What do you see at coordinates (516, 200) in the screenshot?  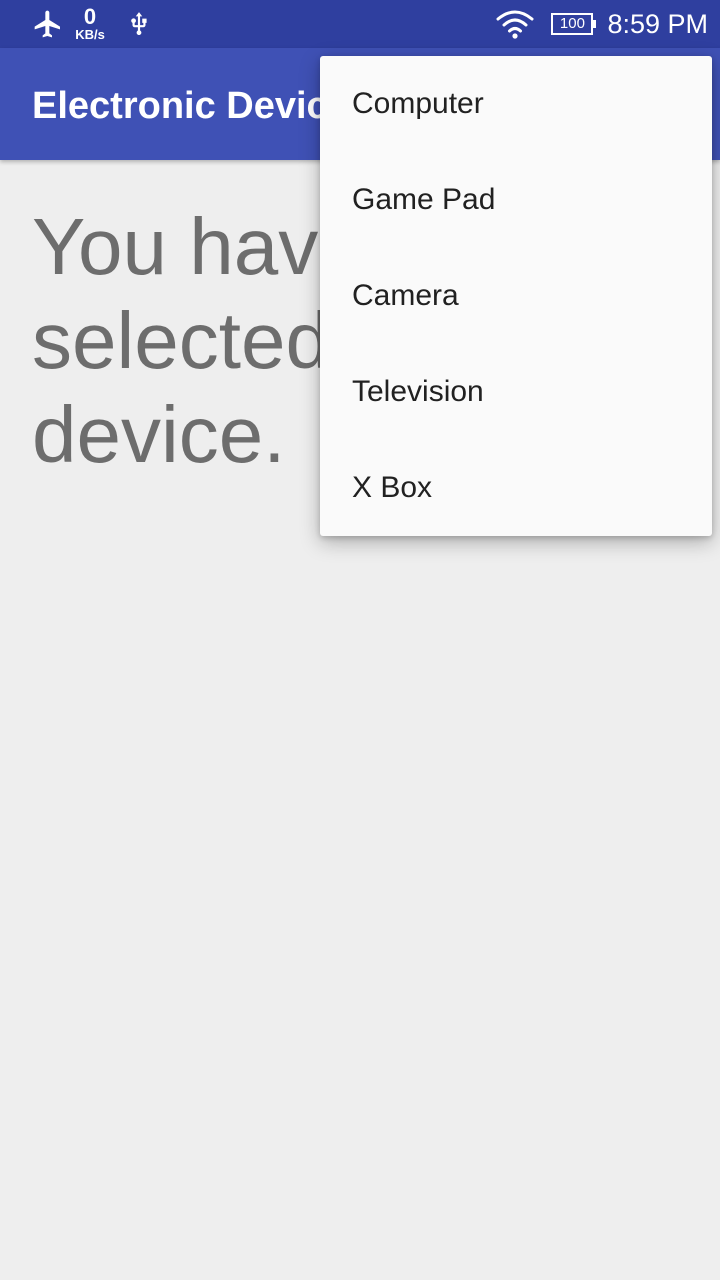 I see `menu-item-game-pad: Game Pad` at bounding box center [516, 200].